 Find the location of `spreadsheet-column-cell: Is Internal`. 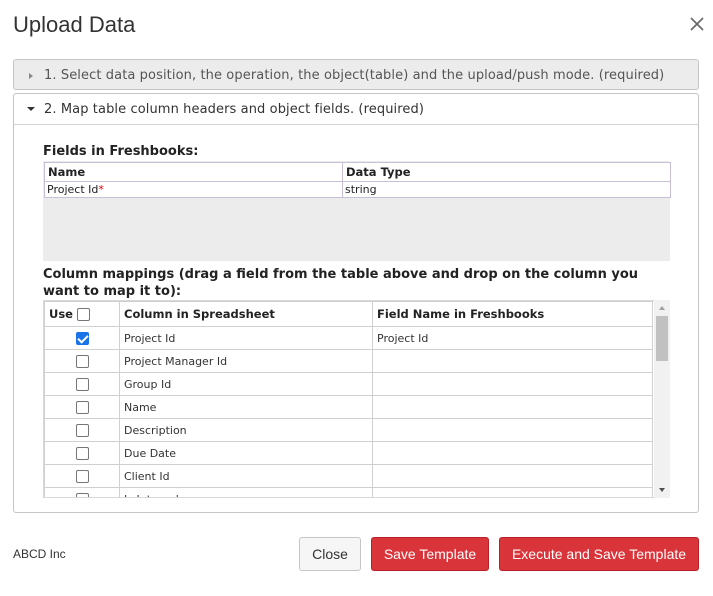

spreadsheet-column-cell: Is Internal is located at coordinates (246, 492).